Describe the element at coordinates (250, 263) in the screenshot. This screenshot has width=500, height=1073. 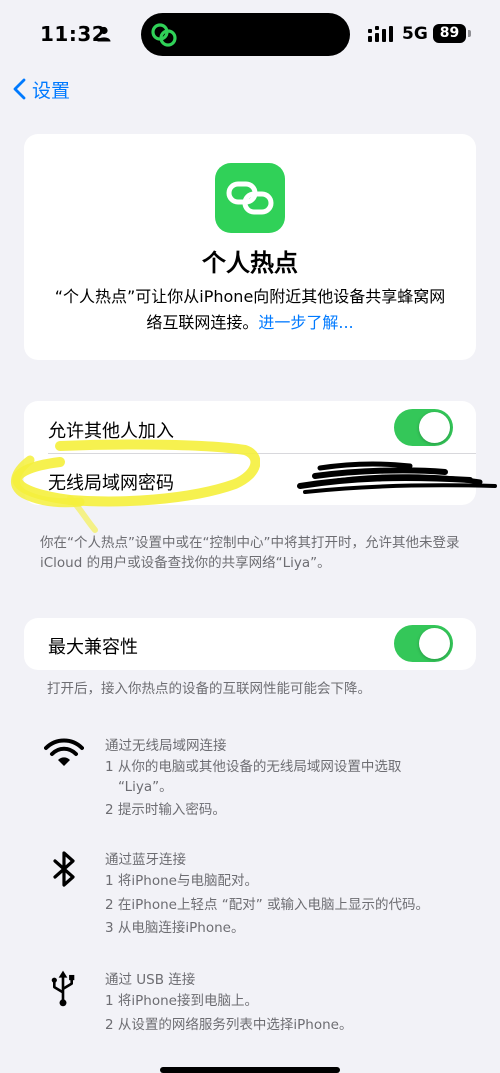
I see `page-title: 个人热点` at that location.